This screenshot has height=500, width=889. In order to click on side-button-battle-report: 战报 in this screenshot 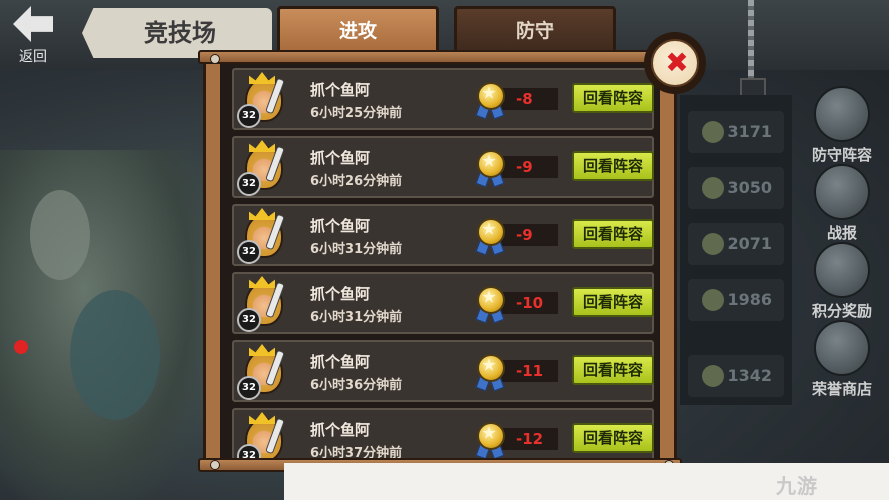, I will do `click(842, 203)`.